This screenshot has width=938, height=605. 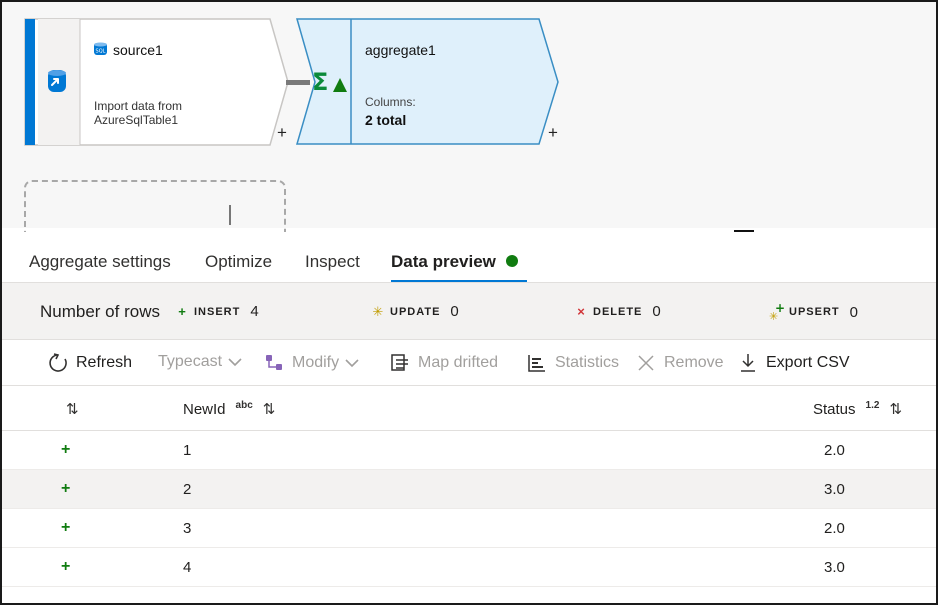 What do you see at coordinates (155, 210) in the screenshot?
I see `add-source-placeholder` at bounding box center [155, 210].